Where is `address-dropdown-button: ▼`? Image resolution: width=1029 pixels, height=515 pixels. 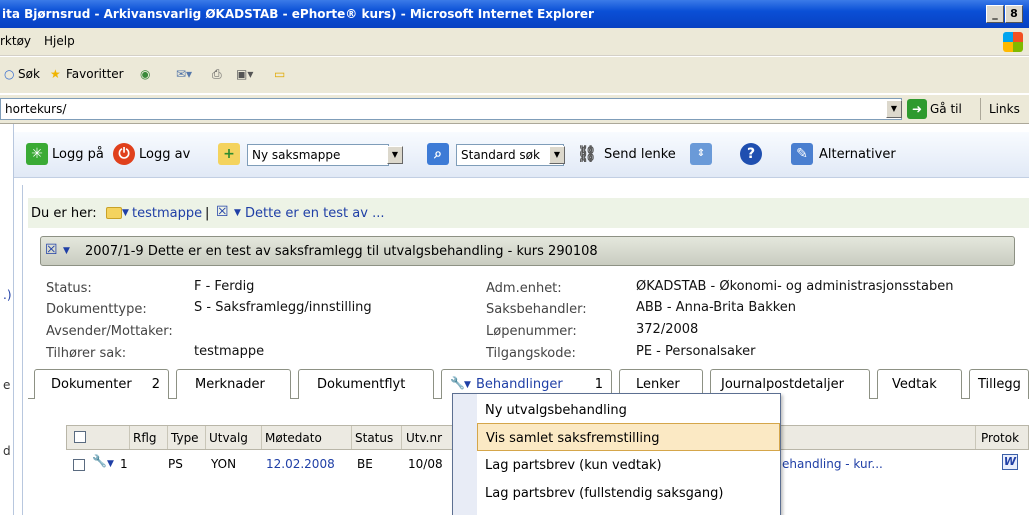 address-dropdown-button: ▼ is located at coordinates (894, 109).